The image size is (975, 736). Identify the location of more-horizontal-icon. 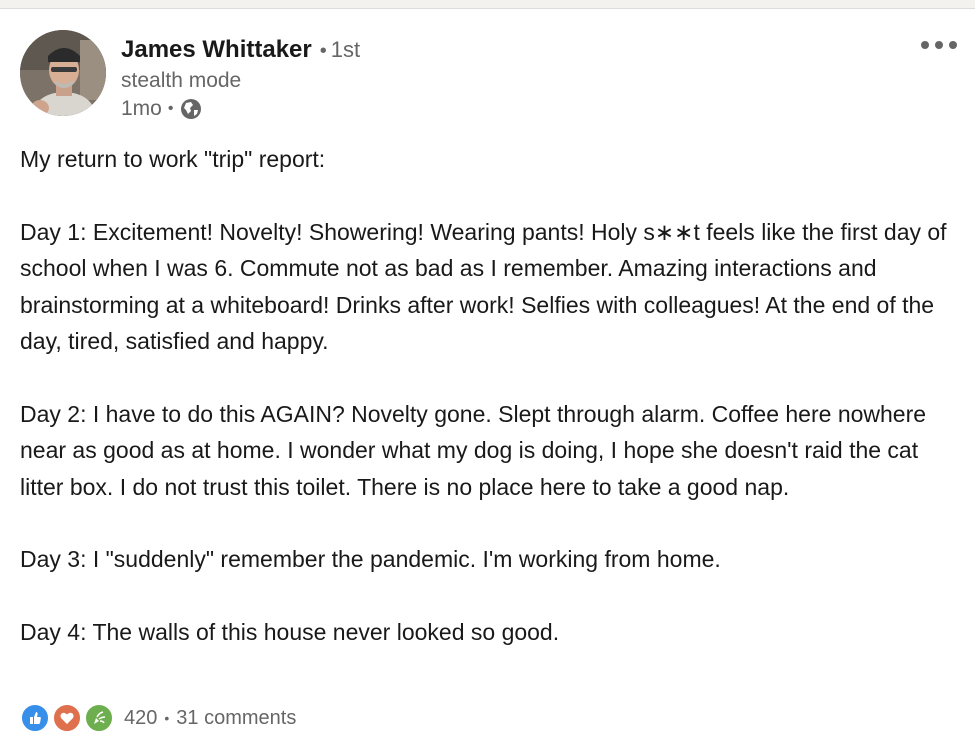
(939, 45).